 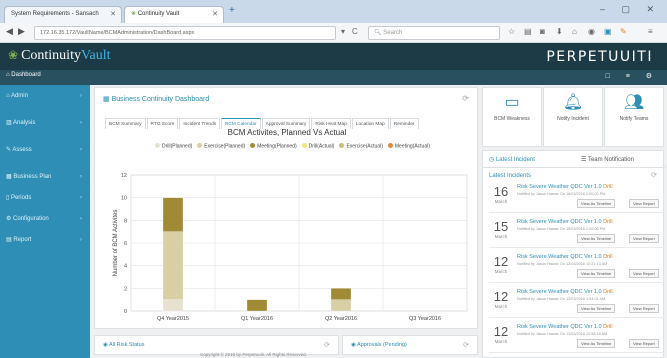 What do you see at coordinates (425, 319) in the screenshot?
I see `x-tick-label: Q3 Year2016` at bounding box center [425, 319].